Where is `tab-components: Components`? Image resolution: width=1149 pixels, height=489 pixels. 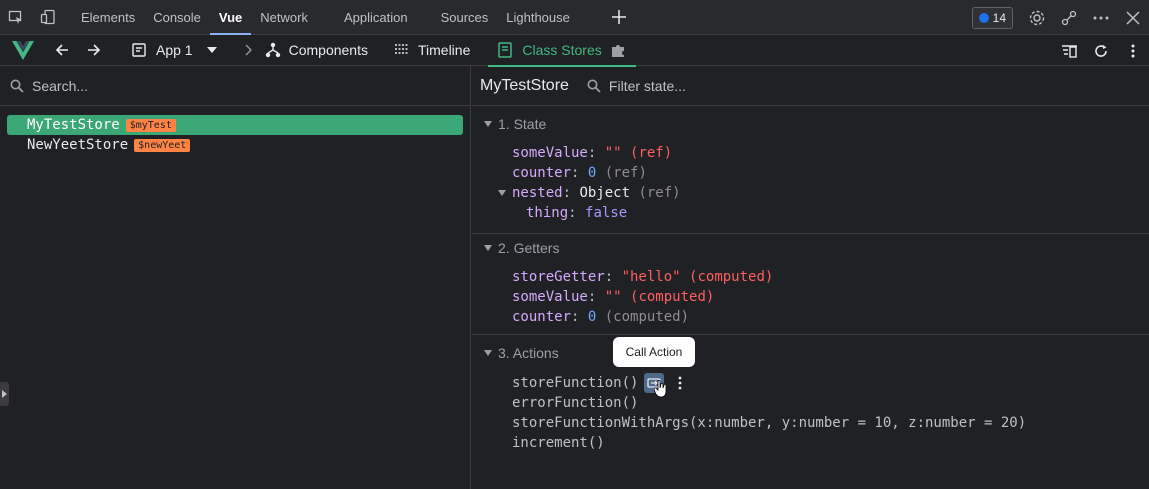
tab-components: Components is located at coordinates (316, 50).